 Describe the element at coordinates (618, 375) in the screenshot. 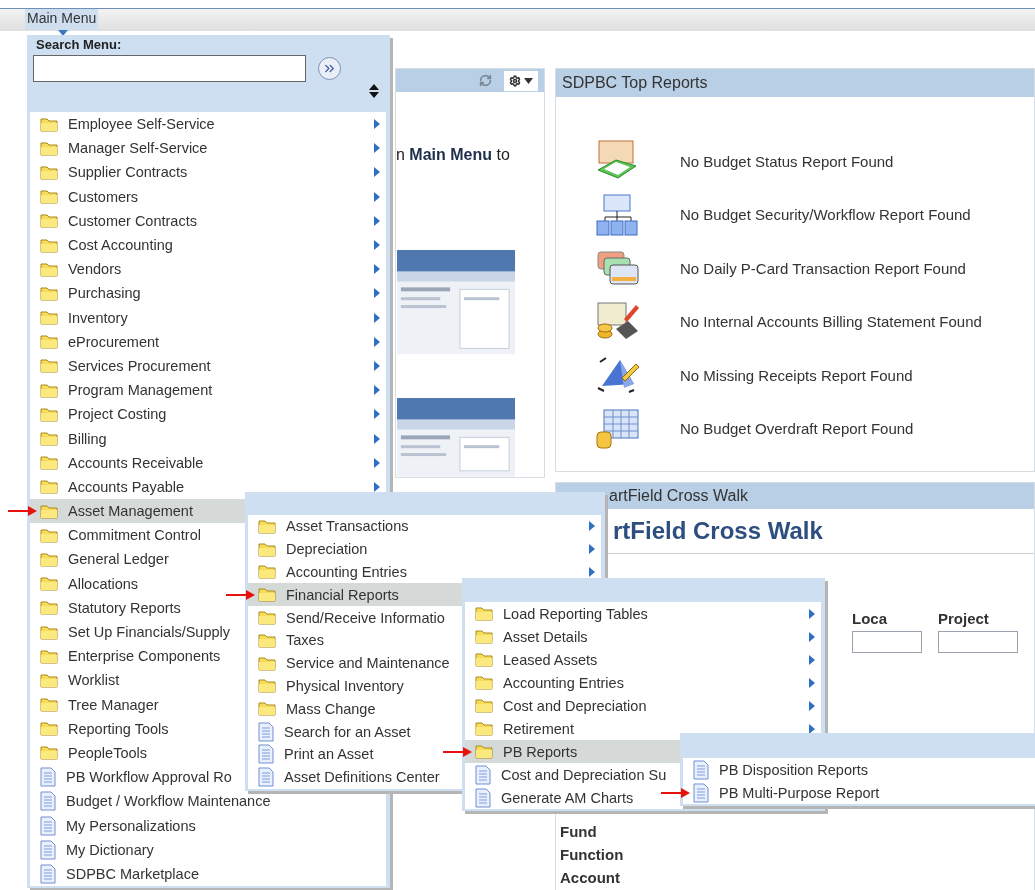

I see `pyramid-icon` at that location.